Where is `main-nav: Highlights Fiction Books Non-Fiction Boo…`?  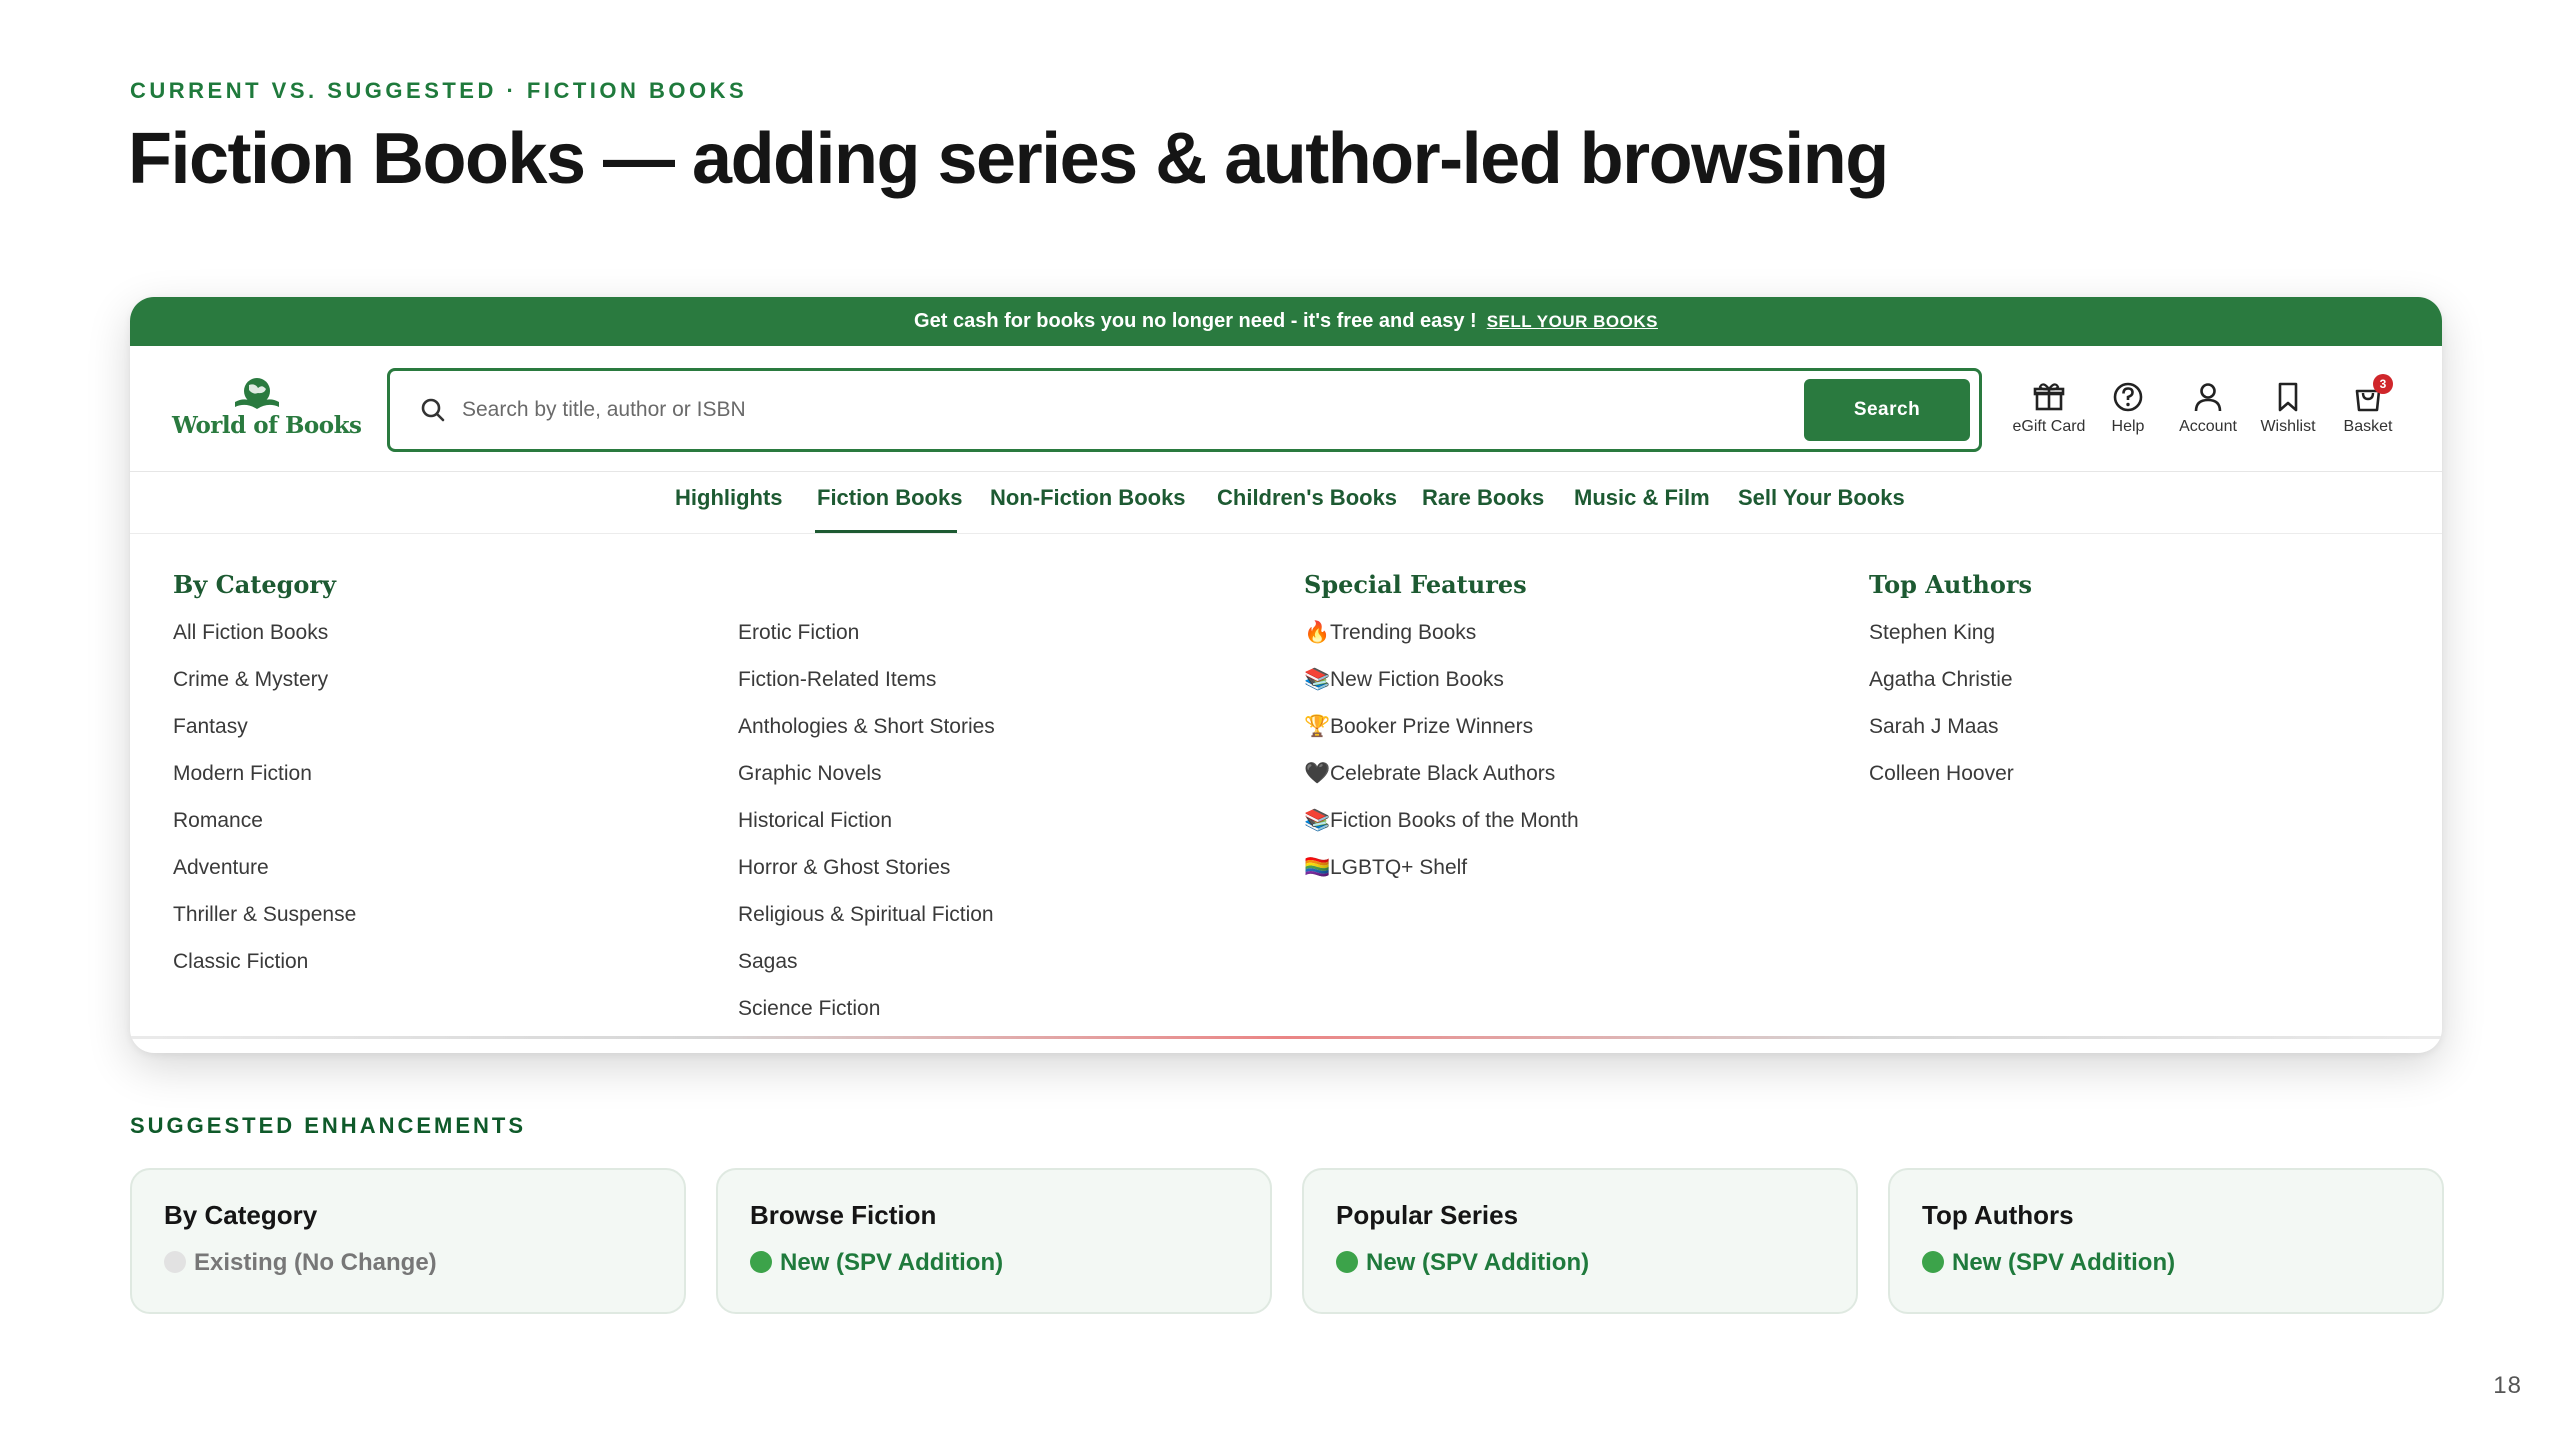 main-nav: Highlights Fiction Books Non-Fiction Boo… is located at coordinates (1286, 503).